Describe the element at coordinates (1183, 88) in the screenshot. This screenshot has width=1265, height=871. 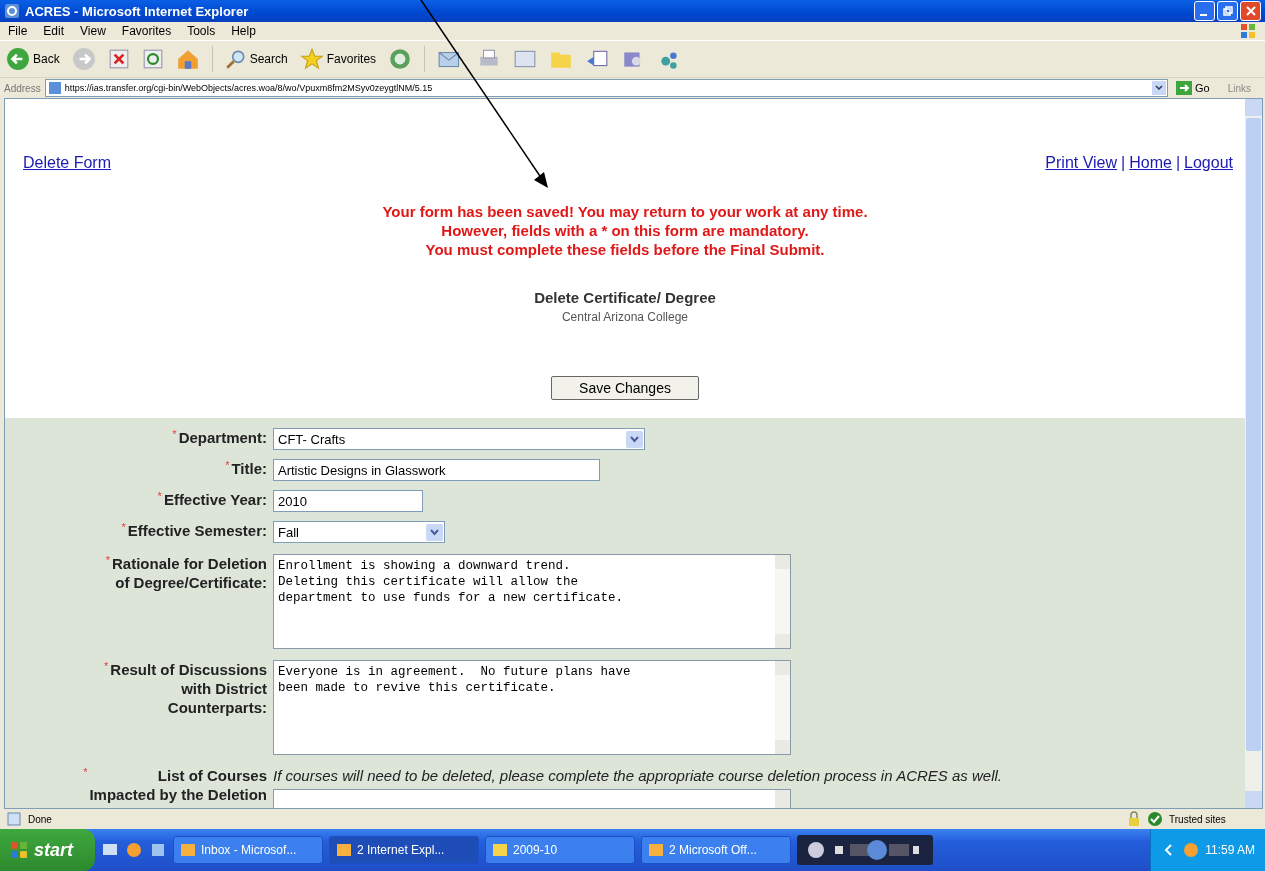
I see `go-arrow-icon` at that location.